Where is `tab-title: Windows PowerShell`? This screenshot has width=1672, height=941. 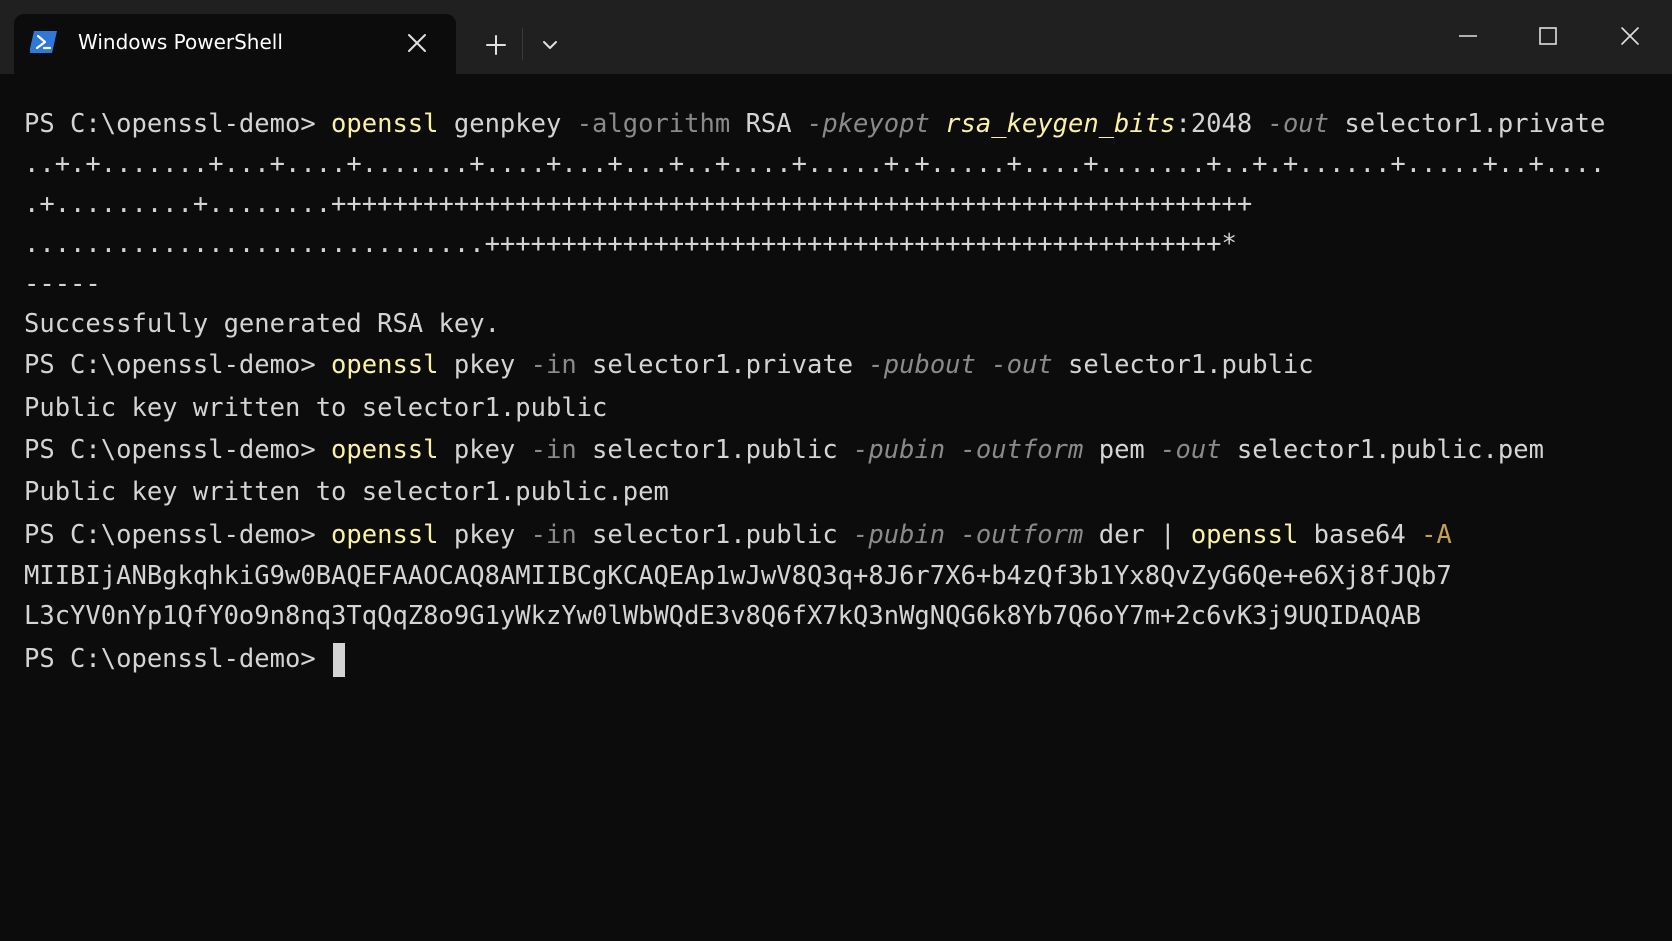
tab-title: Windows PowerShell is located at coordinates (180, 42).